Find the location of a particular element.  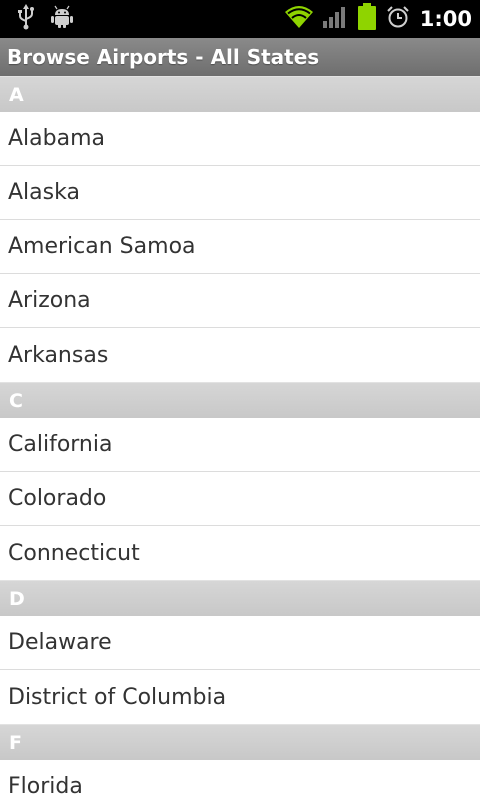

list-item-alaska: Alaska is located at coordinates (240, 193).